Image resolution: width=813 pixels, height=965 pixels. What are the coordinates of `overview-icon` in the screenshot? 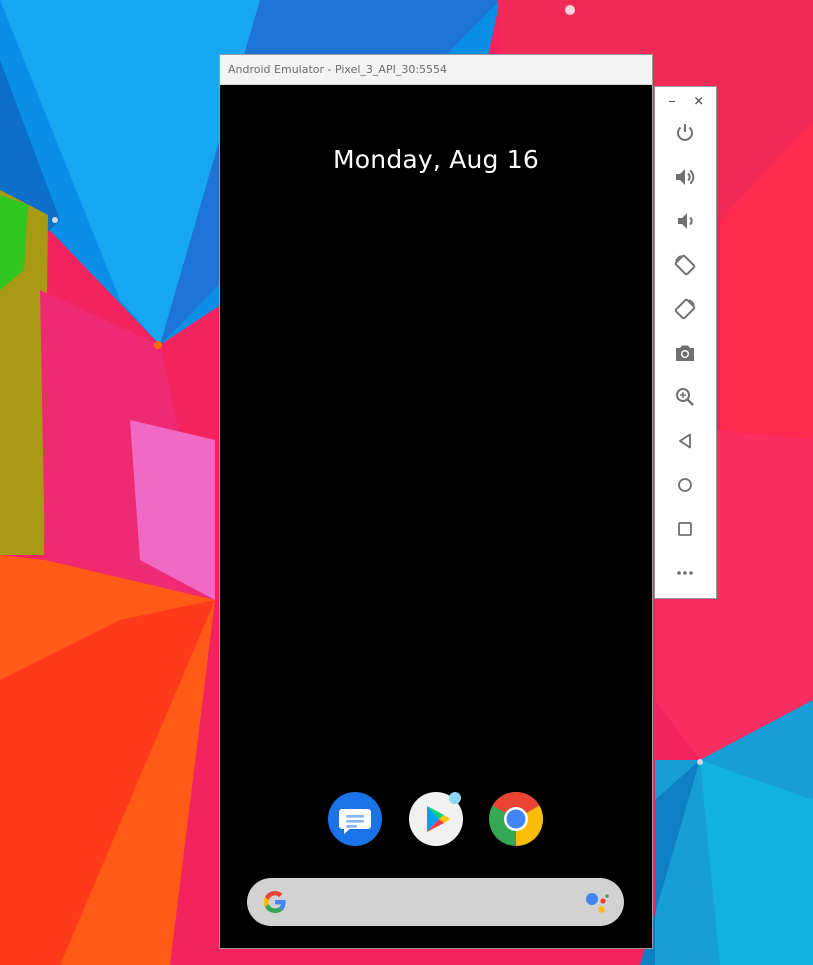 It's located at (685, 529).